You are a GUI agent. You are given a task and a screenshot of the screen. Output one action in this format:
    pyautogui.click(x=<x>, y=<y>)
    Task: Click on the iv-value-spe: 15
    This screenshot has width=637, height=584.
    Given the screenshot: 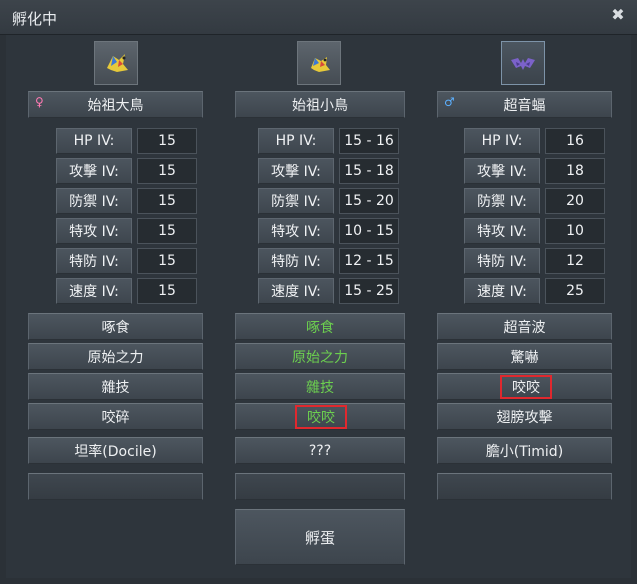 What is the action you would take?
    pyautogui.click(x=167, y=291)
    